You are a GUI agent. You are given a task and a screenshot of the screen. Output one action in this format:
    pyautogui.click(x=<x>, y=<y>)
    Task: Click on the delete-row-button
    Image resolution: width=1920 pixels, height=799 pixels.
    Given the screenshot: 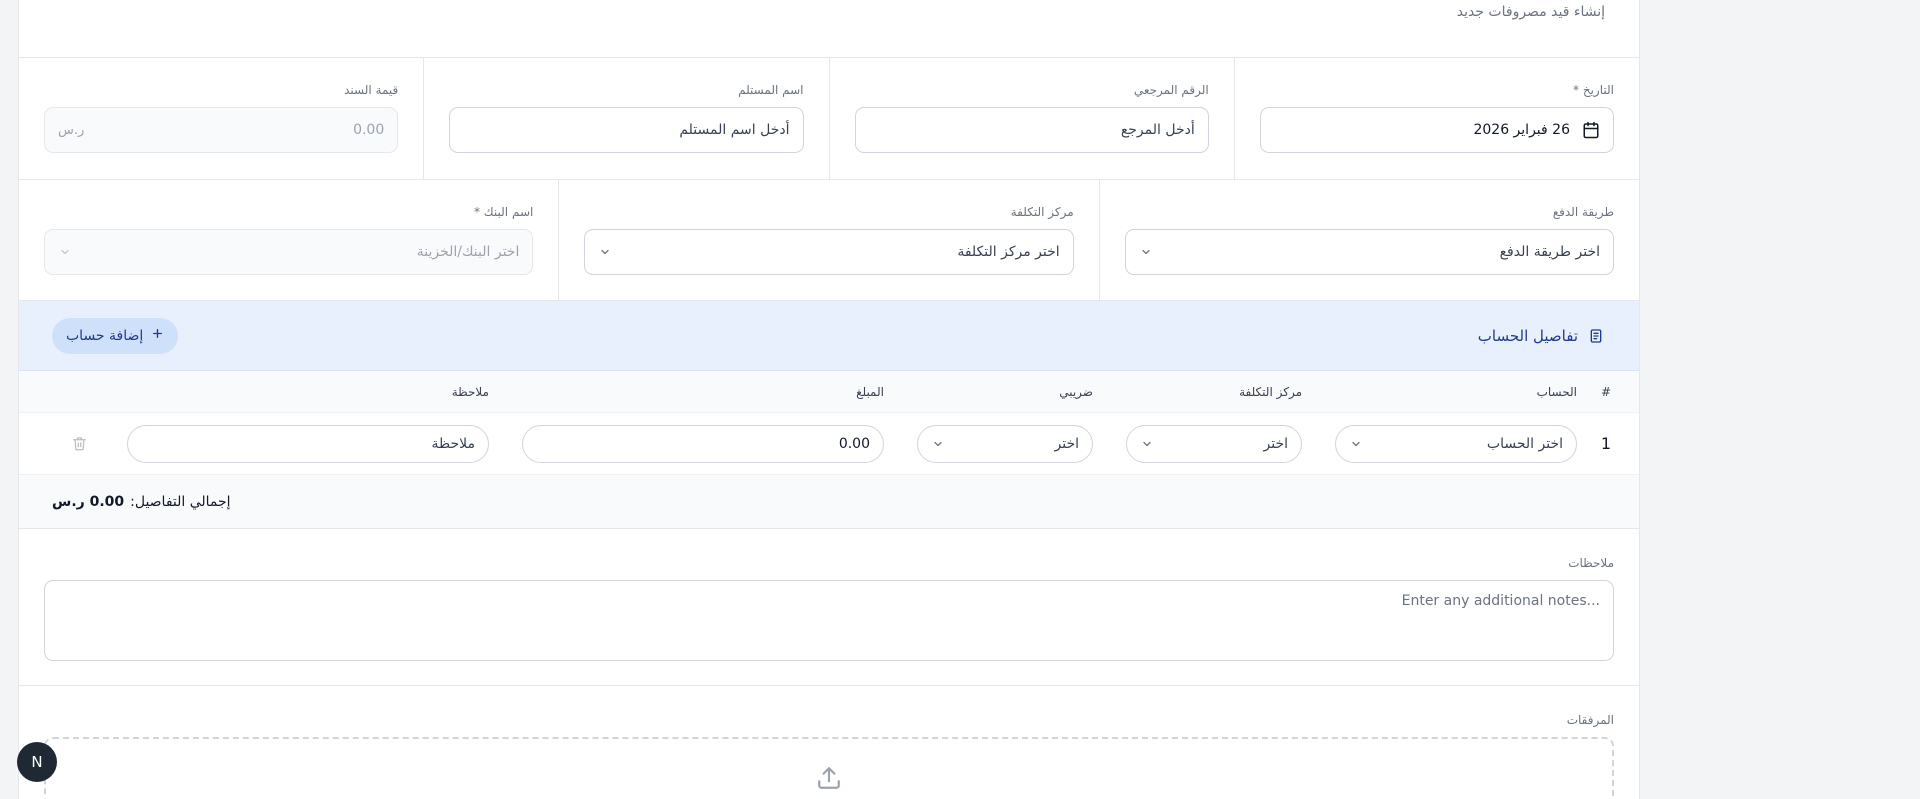 What is the action you would take?
    pyautogui.click(x=79, y=443)
    